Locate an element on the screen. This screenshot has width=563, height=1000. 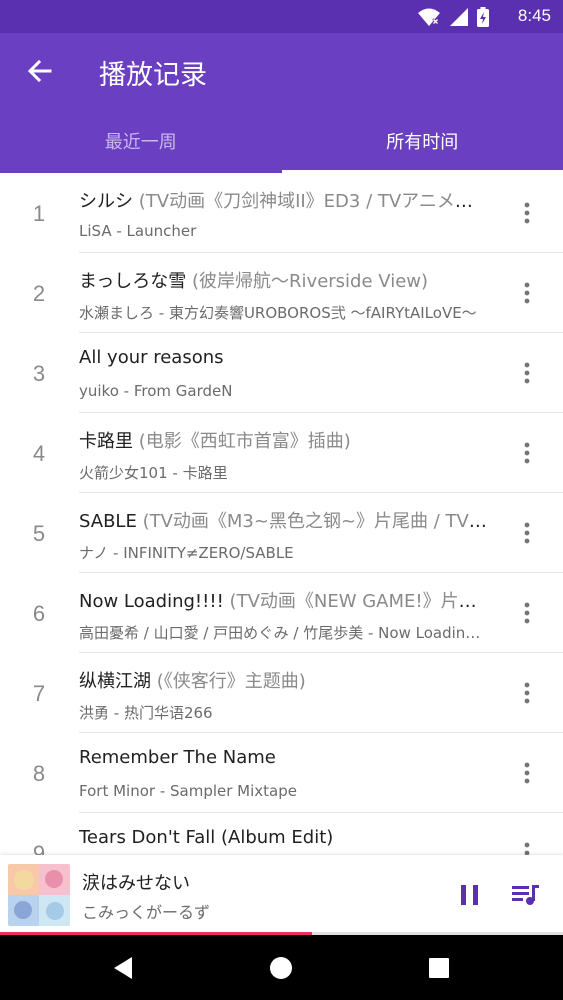
page-title: 播放记录 is located at coordinates (153, 75).